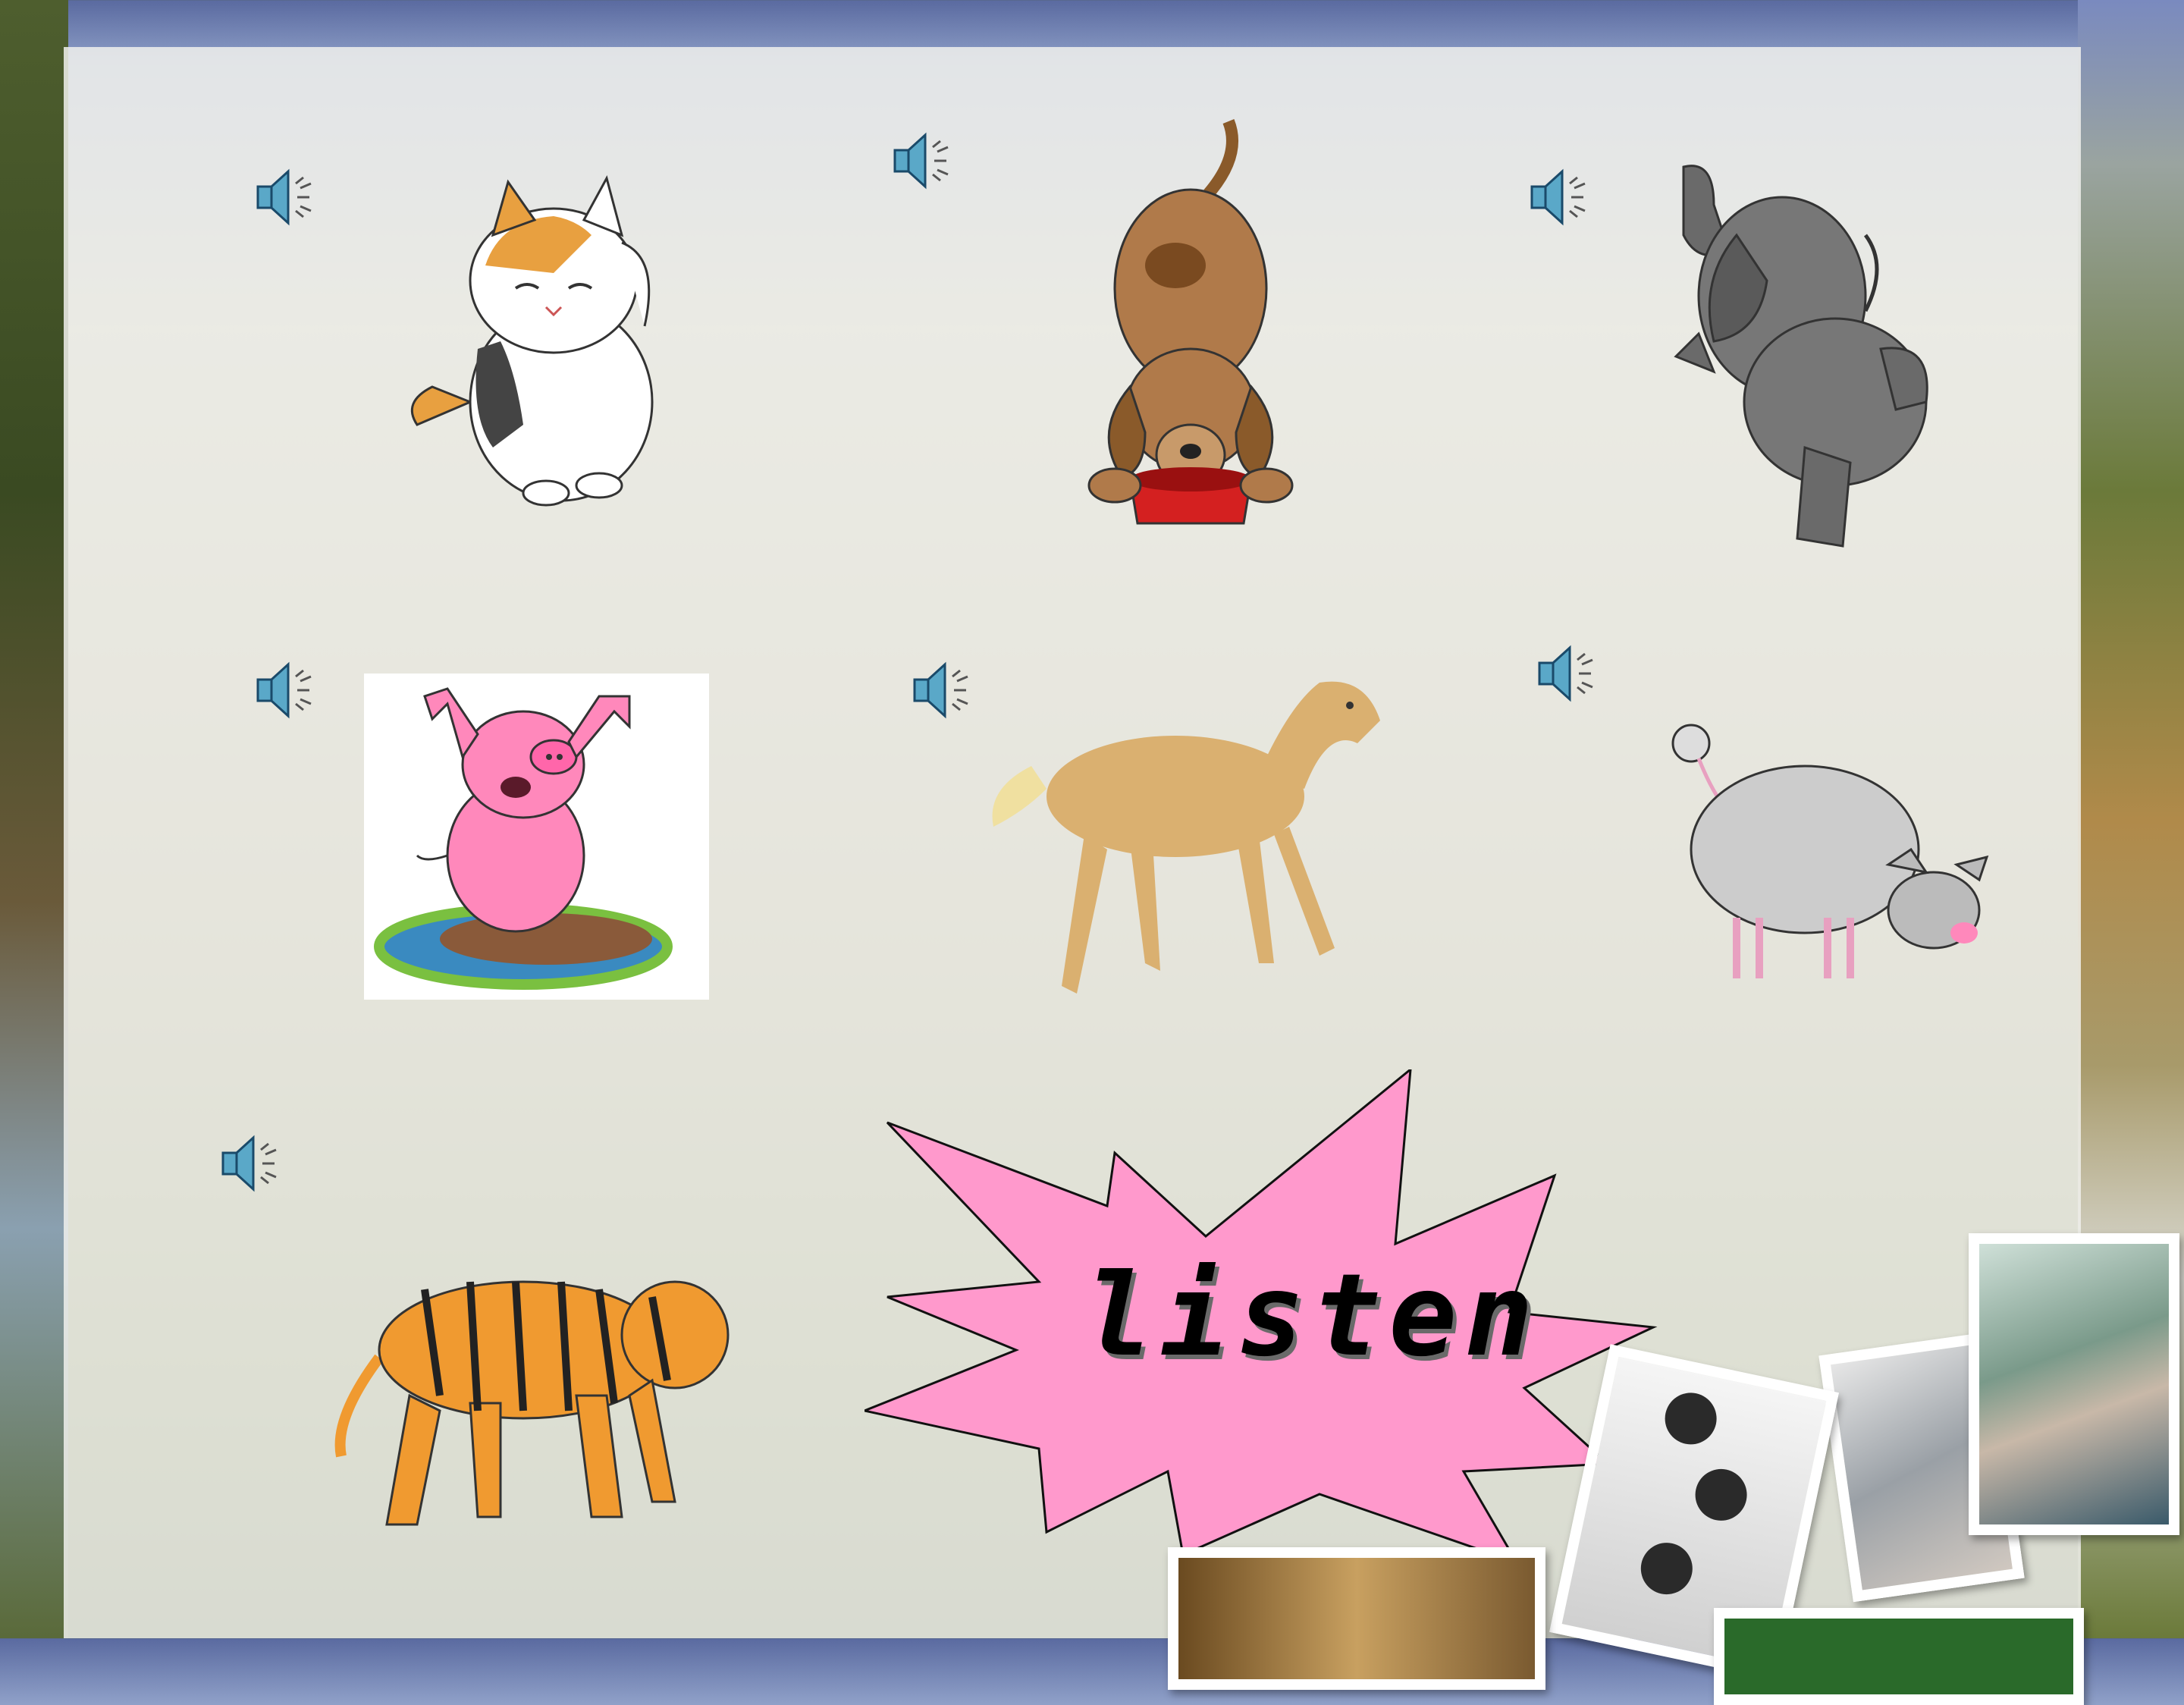 Image resolution: width=2184 pixels, height=1705 pixels. Describe the element at coordinates (1812, 356) in the screenshot. I see `elephant-image` at that location.